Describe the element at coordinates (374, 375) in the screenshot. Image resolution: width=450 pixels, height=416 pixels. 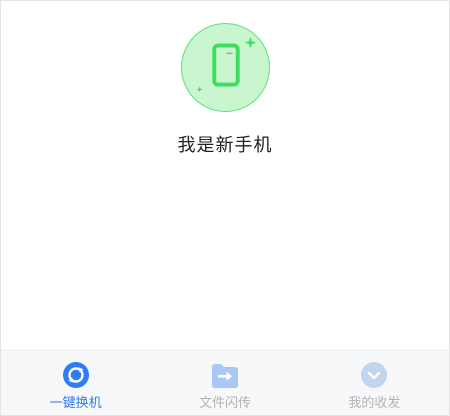
I see `my-transfers-icon` at that location.